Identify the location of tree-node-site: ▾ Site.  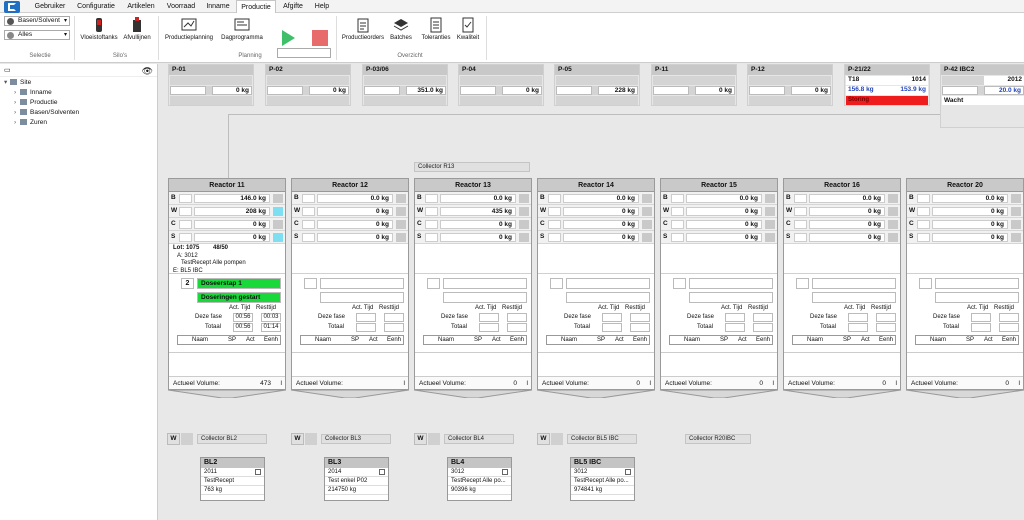
(17, 83).